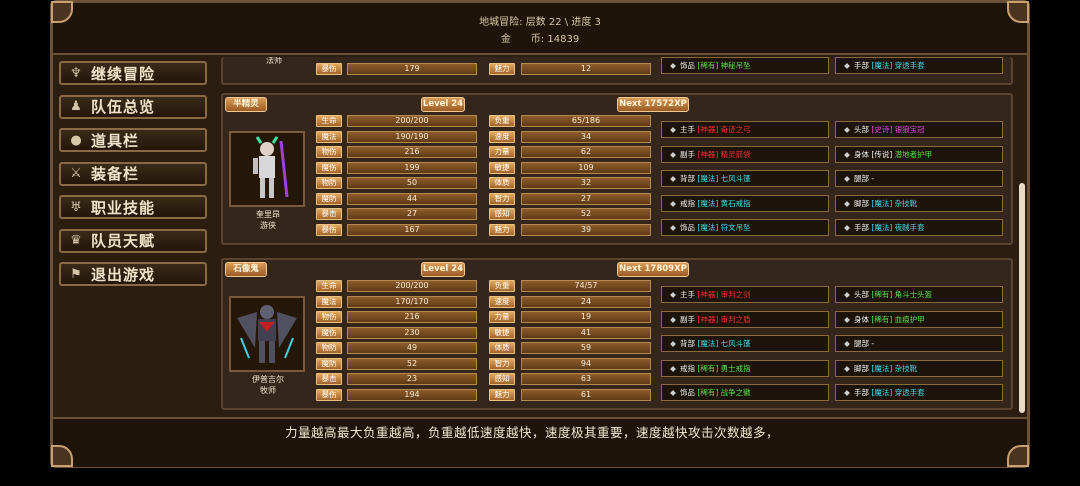 The width and height of the screenshot is (1080, 486). What do you see at coordinates (586, 348) in the screenshot?
I see `stat-value: 59` at bounding box center [586, 348].